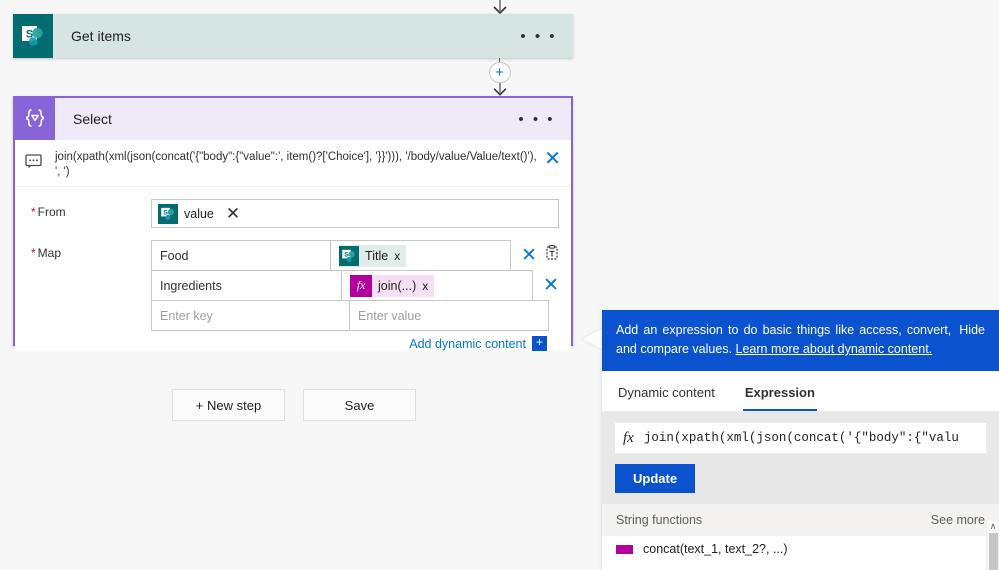  I want to click on map-row-2-grid: Ingredients fx join(...) x, so click(342, 285).